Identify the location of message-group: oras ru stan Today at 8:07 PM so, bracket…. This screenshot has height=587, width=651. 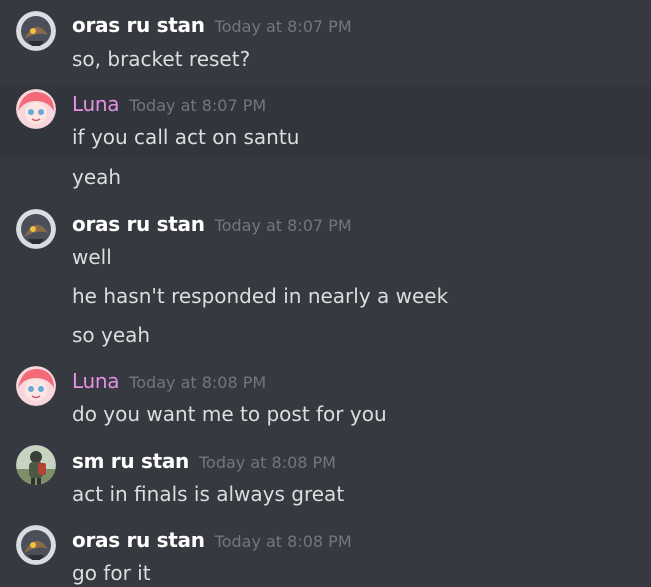
(325, 44).